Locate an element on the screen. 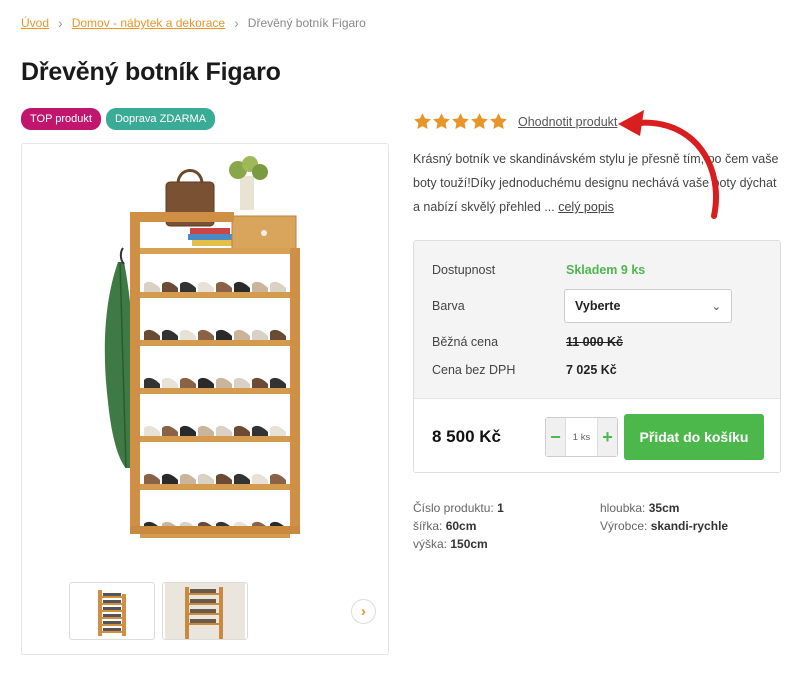 This screenshot has height=676, width=800. rating-stars is located at coordinates (460, 121).